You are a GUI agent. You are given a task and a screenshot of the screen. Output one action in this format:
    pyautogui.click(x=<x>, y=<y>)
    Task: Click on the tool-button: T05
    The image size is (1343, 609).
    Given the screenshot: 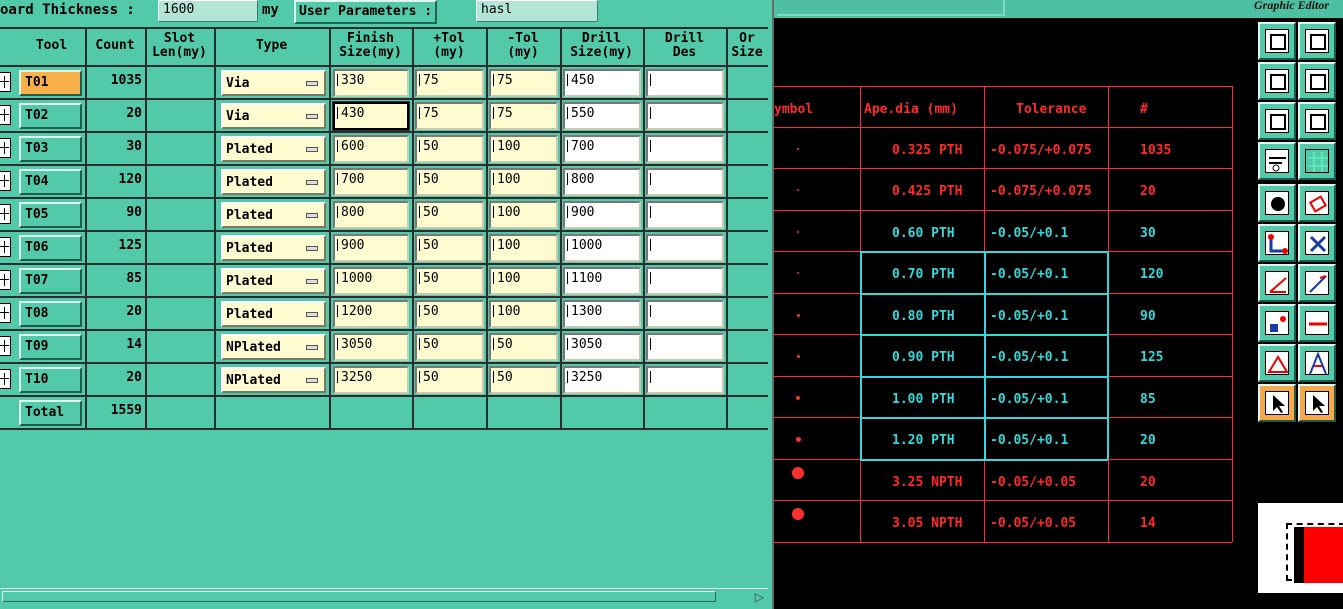 What is the action you would take?
    pyautogui.click(x=50, y=215)
    